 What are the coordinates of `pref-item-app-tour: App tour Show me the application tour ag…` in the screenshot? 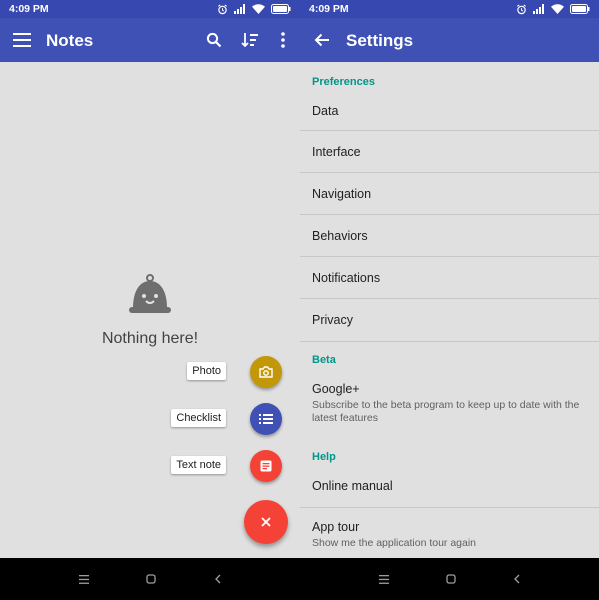 It's located at (449, 533).